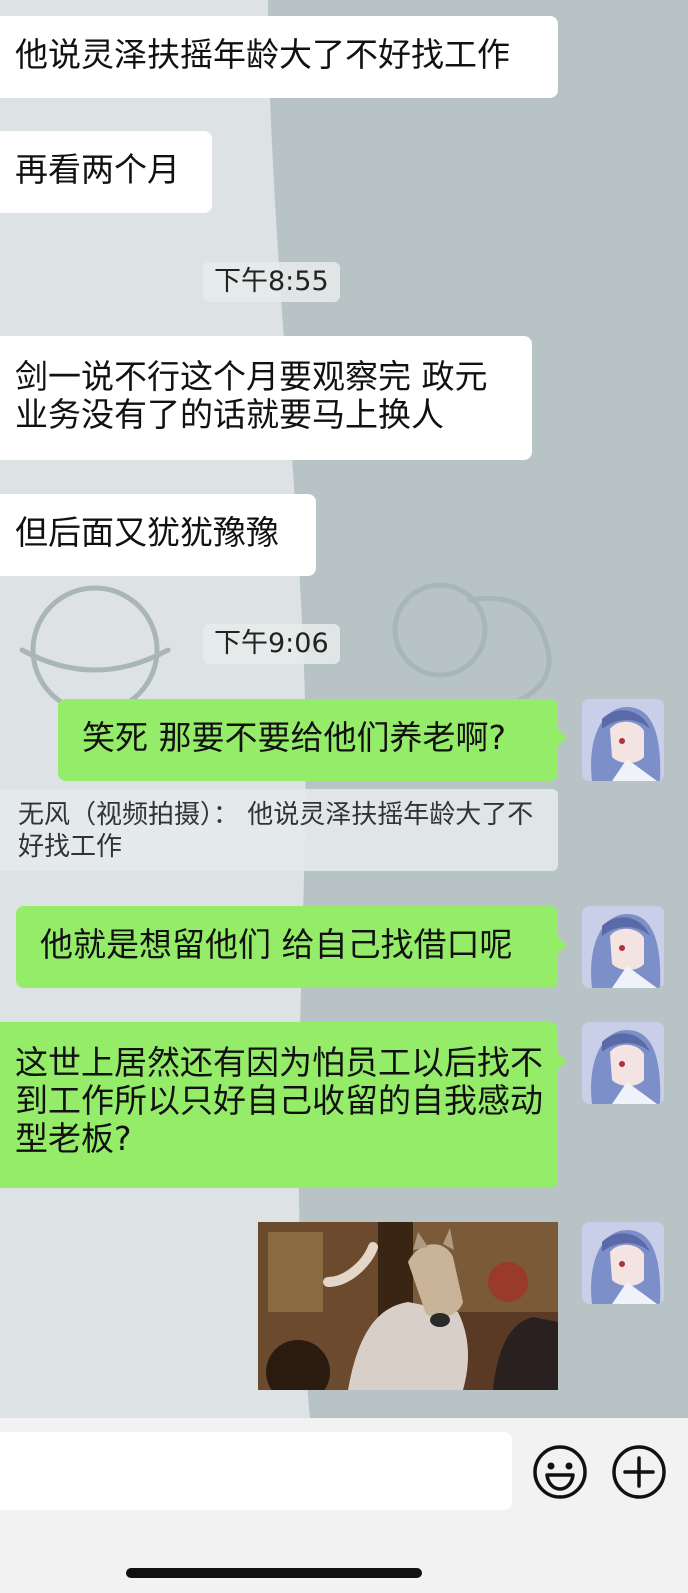  I want to click on message-incoming: 但后面又犹犹豫豫, so click(158, 535).